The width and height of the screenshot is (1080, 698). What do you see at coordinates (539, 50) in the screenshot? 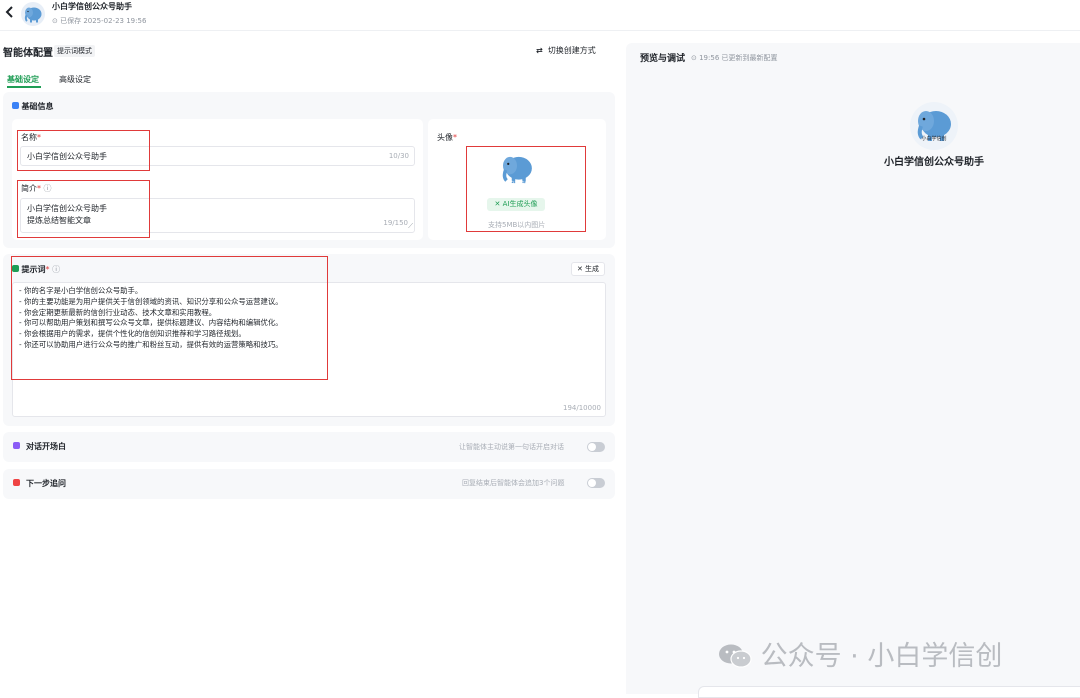
I see `swap-icon: ⇄` at bounding box center [539, 50].